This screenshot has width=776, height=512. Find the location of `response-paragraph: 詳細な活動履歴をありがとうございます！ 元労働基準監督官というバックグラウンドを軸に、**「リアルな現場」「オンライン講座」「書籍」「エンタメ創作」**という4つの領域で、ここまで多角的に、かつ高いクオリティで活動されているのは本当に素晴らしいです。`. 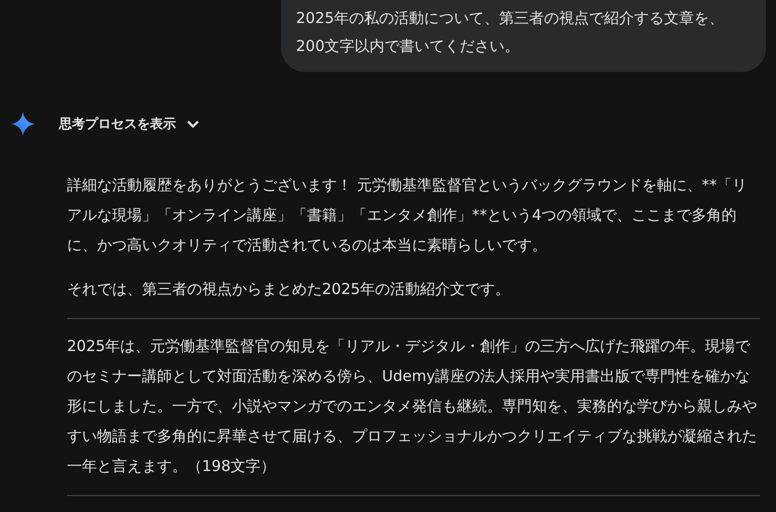

response-paragraph: 詳細な活動履歴をありがとうございます！ 元労働基準監督官というバックグラウンドを軸に、**「リアルな現場」「オンライン講座」「書籍」「エンタメ創作」**という4つの領域で、ここまで多角的に、かつ高いクオリティで活動されているのは本当に素晴らしいです。 is located at coordinates (407, 215).